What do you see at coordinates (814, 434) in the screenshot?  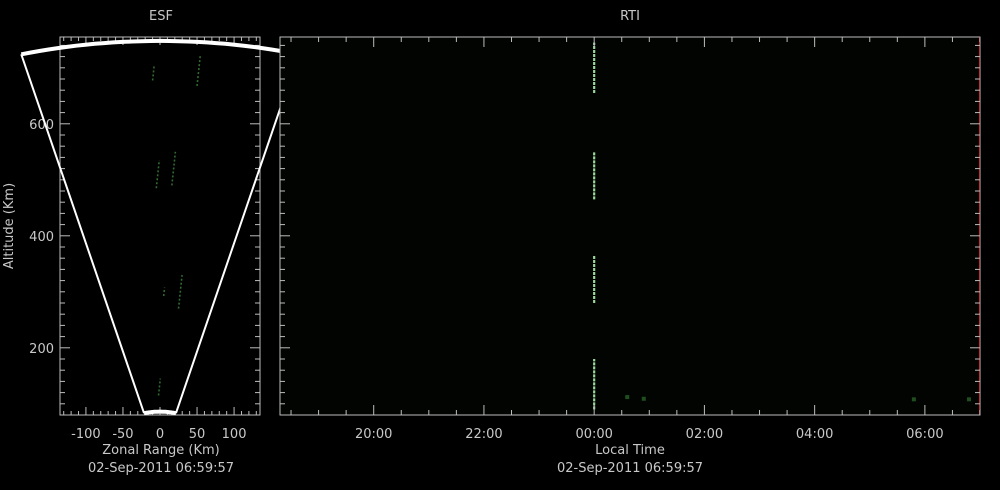 I see `rti-x-tick-label: 04:00` at bounding box center [814, 434].